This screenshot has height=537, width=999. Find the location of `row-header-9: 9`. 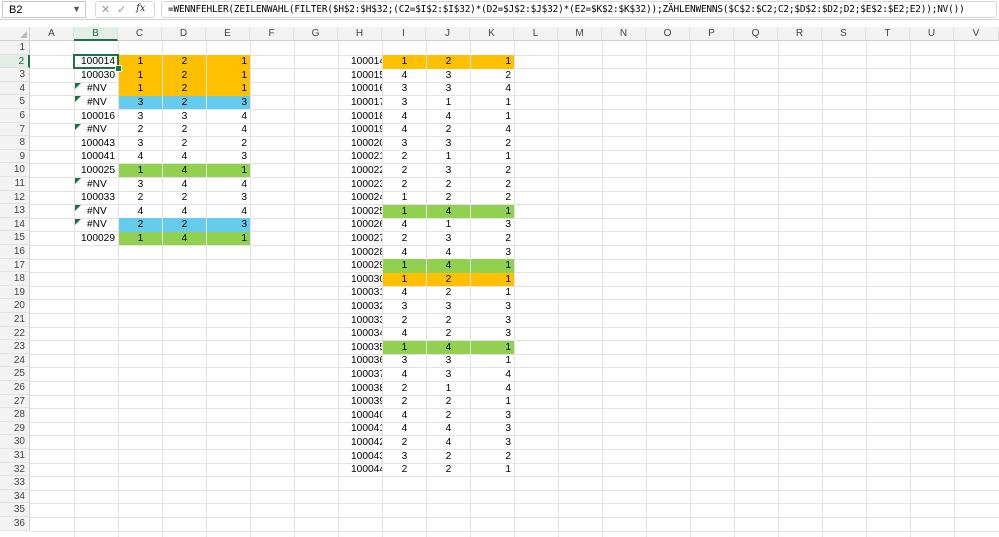

row-header-9: 9 is located at coordinates (15, 156).